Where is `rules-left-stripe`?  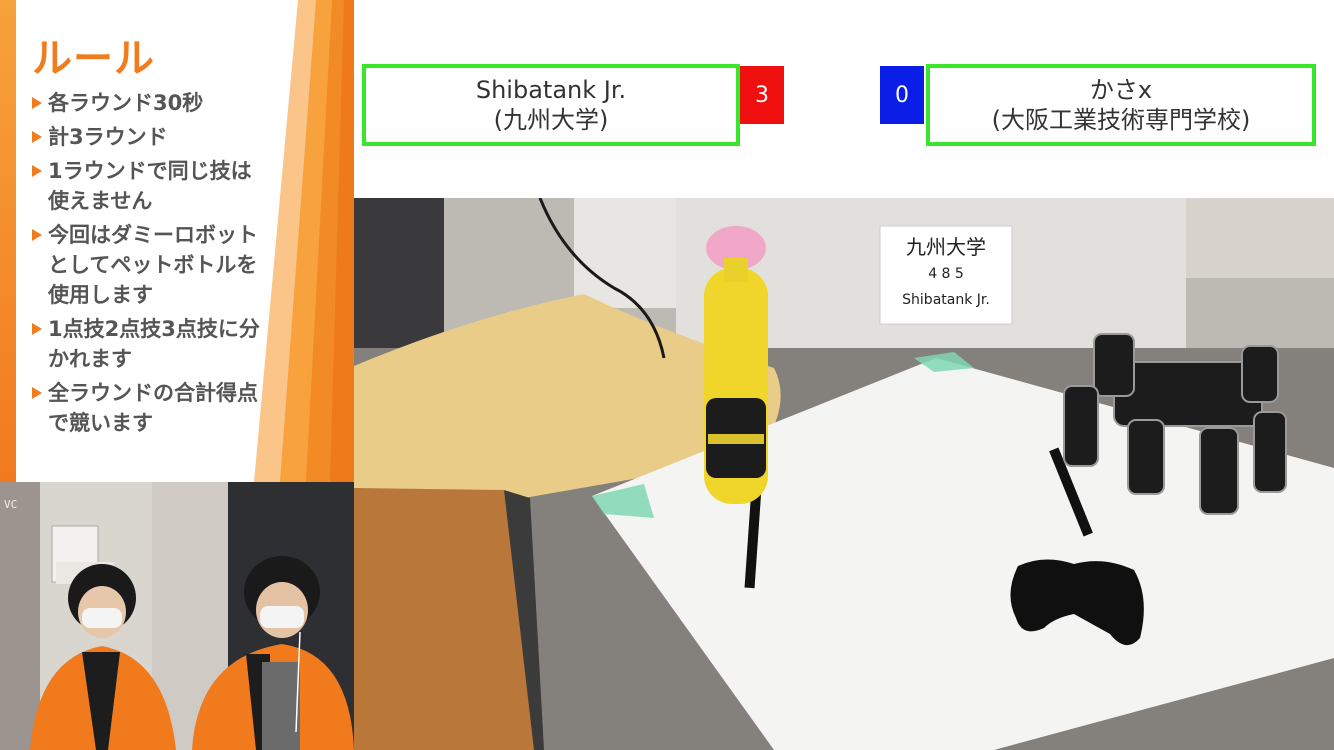
rules-left-stripe is located at coordinates (8, 241).